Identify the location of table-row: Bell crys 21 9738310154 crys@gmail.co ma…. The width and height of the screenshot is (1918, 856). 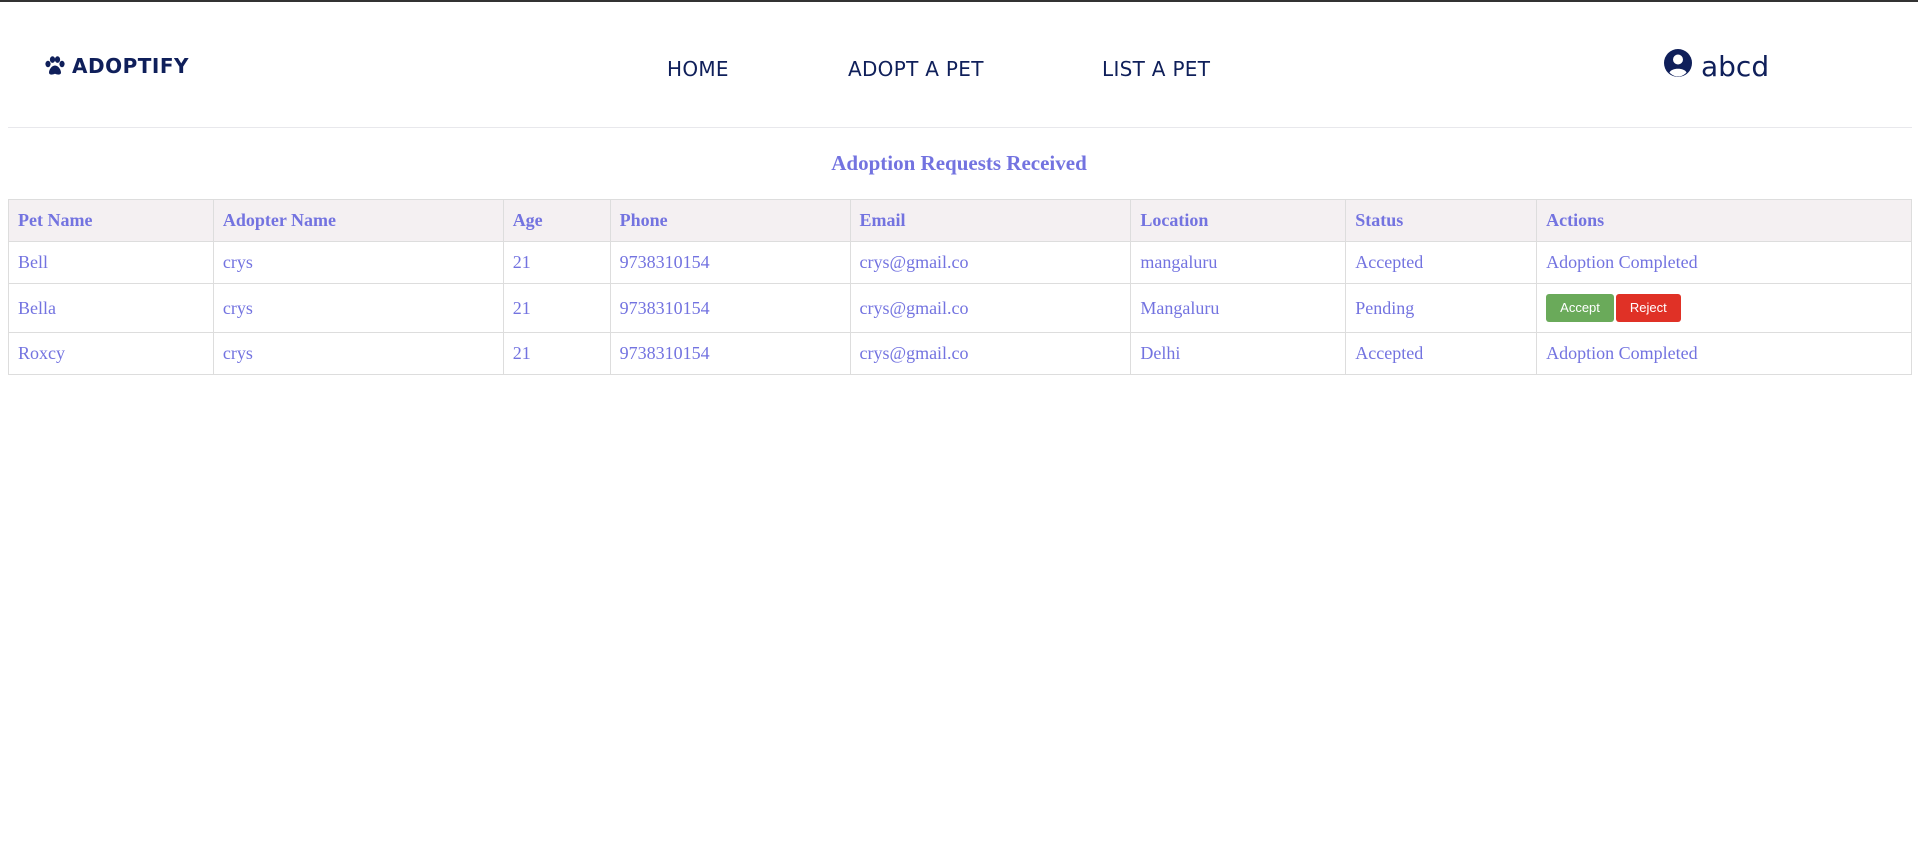
(960, 262).